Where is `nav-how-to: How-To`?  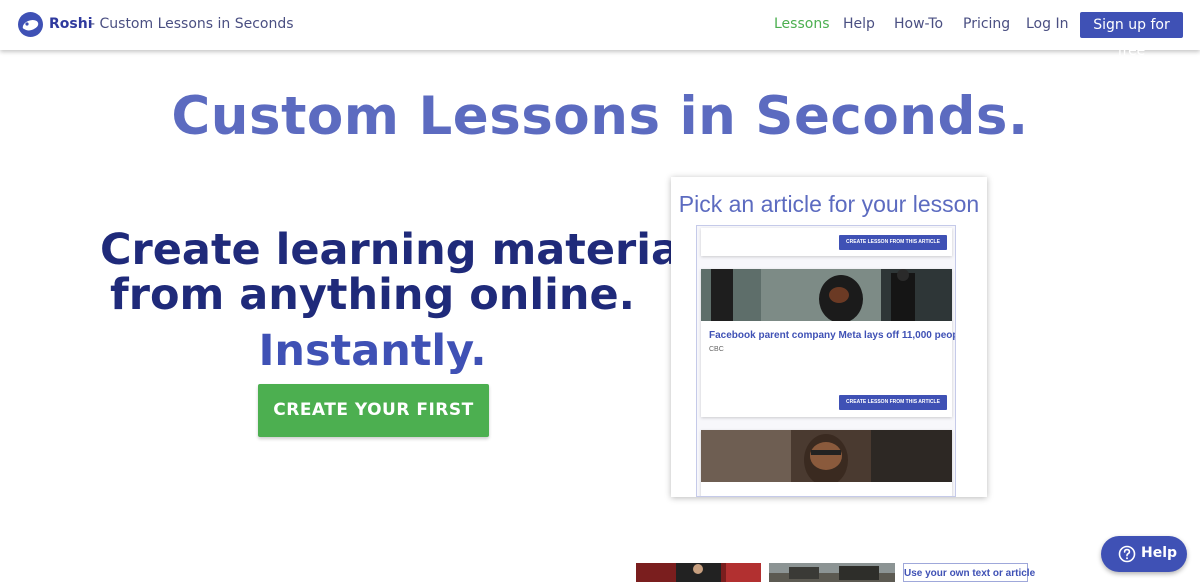
nav-how-to: How-To is located at coordinates (918, 24).